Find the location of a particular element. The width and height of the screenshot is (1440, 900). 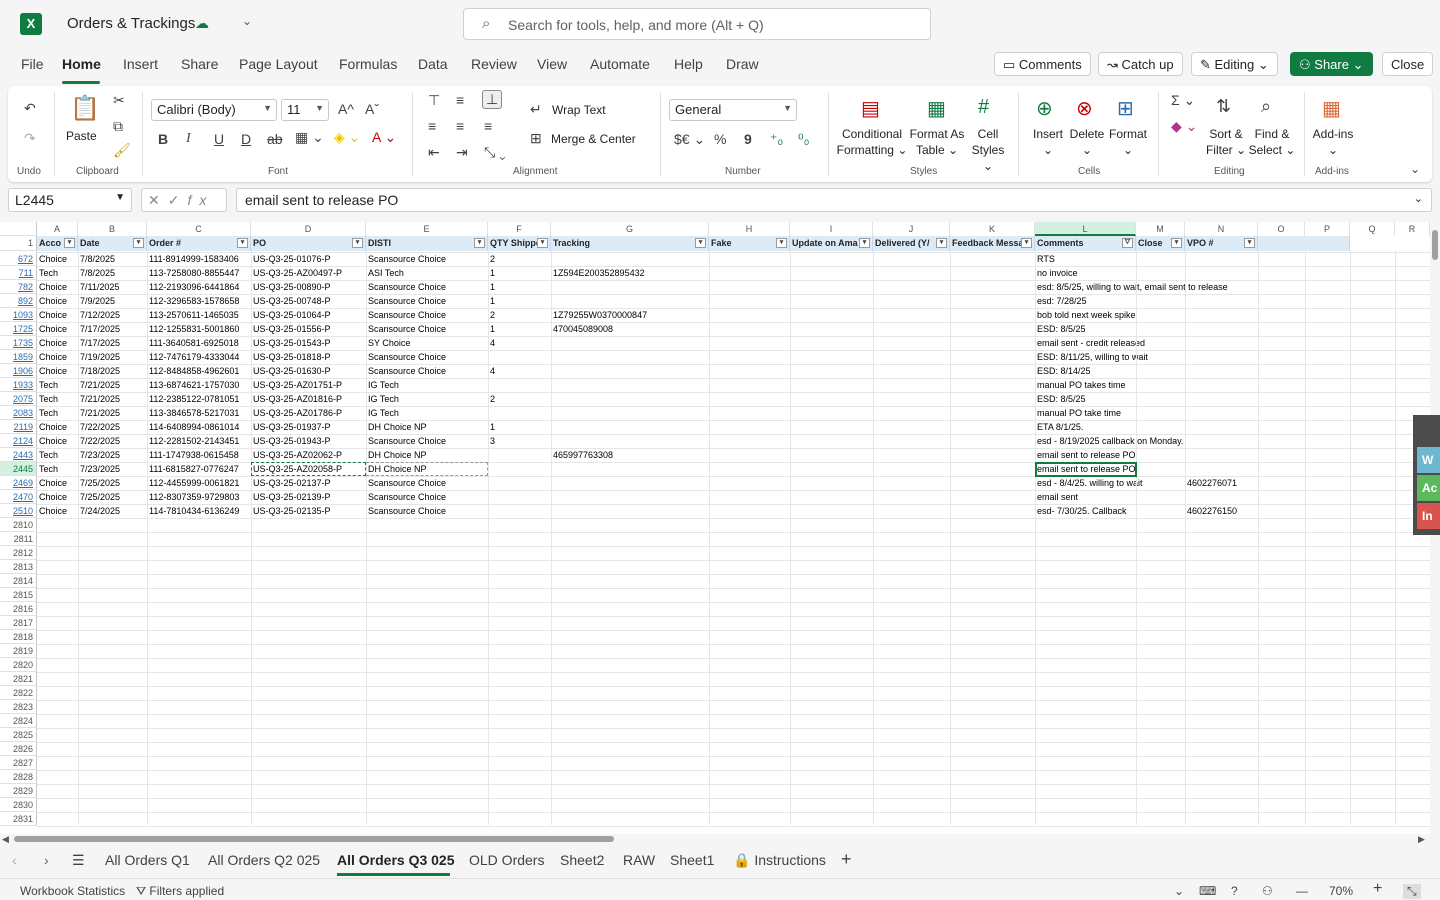

table-cell: 111-8914999-1583406 is located at coordinates (193, 259).